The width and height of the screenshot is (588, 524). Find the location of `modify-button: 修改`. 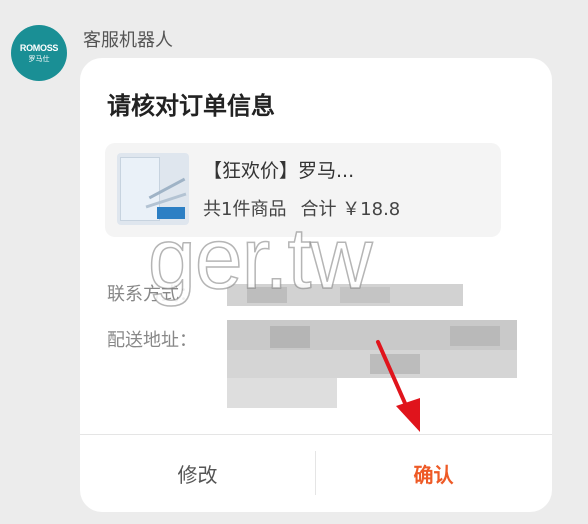

modify-button: 修改 is located at coordinates (197, 473).